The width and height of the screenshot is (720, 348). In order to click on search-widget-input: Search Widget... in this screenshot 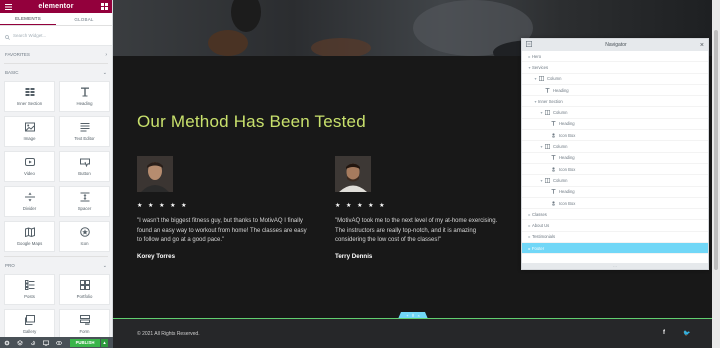, I will do `click(56, 36)`.